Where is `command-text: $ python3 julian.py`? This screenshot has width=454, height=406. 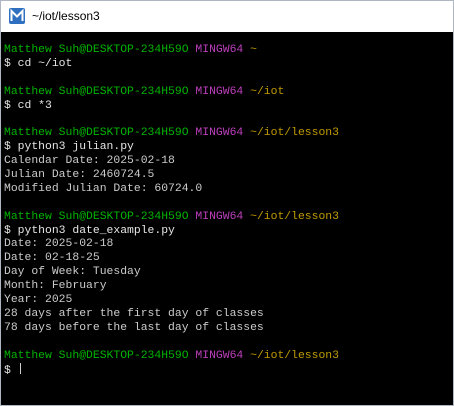 command-text: $ python3 julian.py is located at coordinates (69, 147).